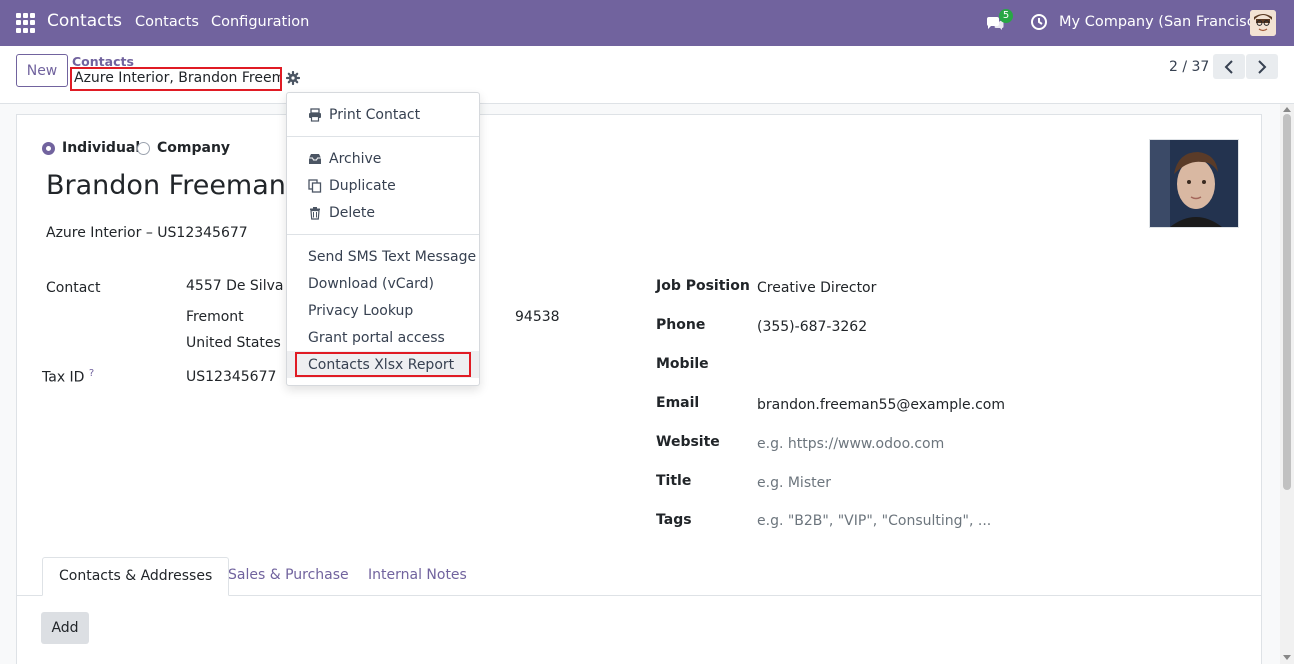 The image size is (1294, 664). I want to click on archive-item: Archive, so click(383, 158).